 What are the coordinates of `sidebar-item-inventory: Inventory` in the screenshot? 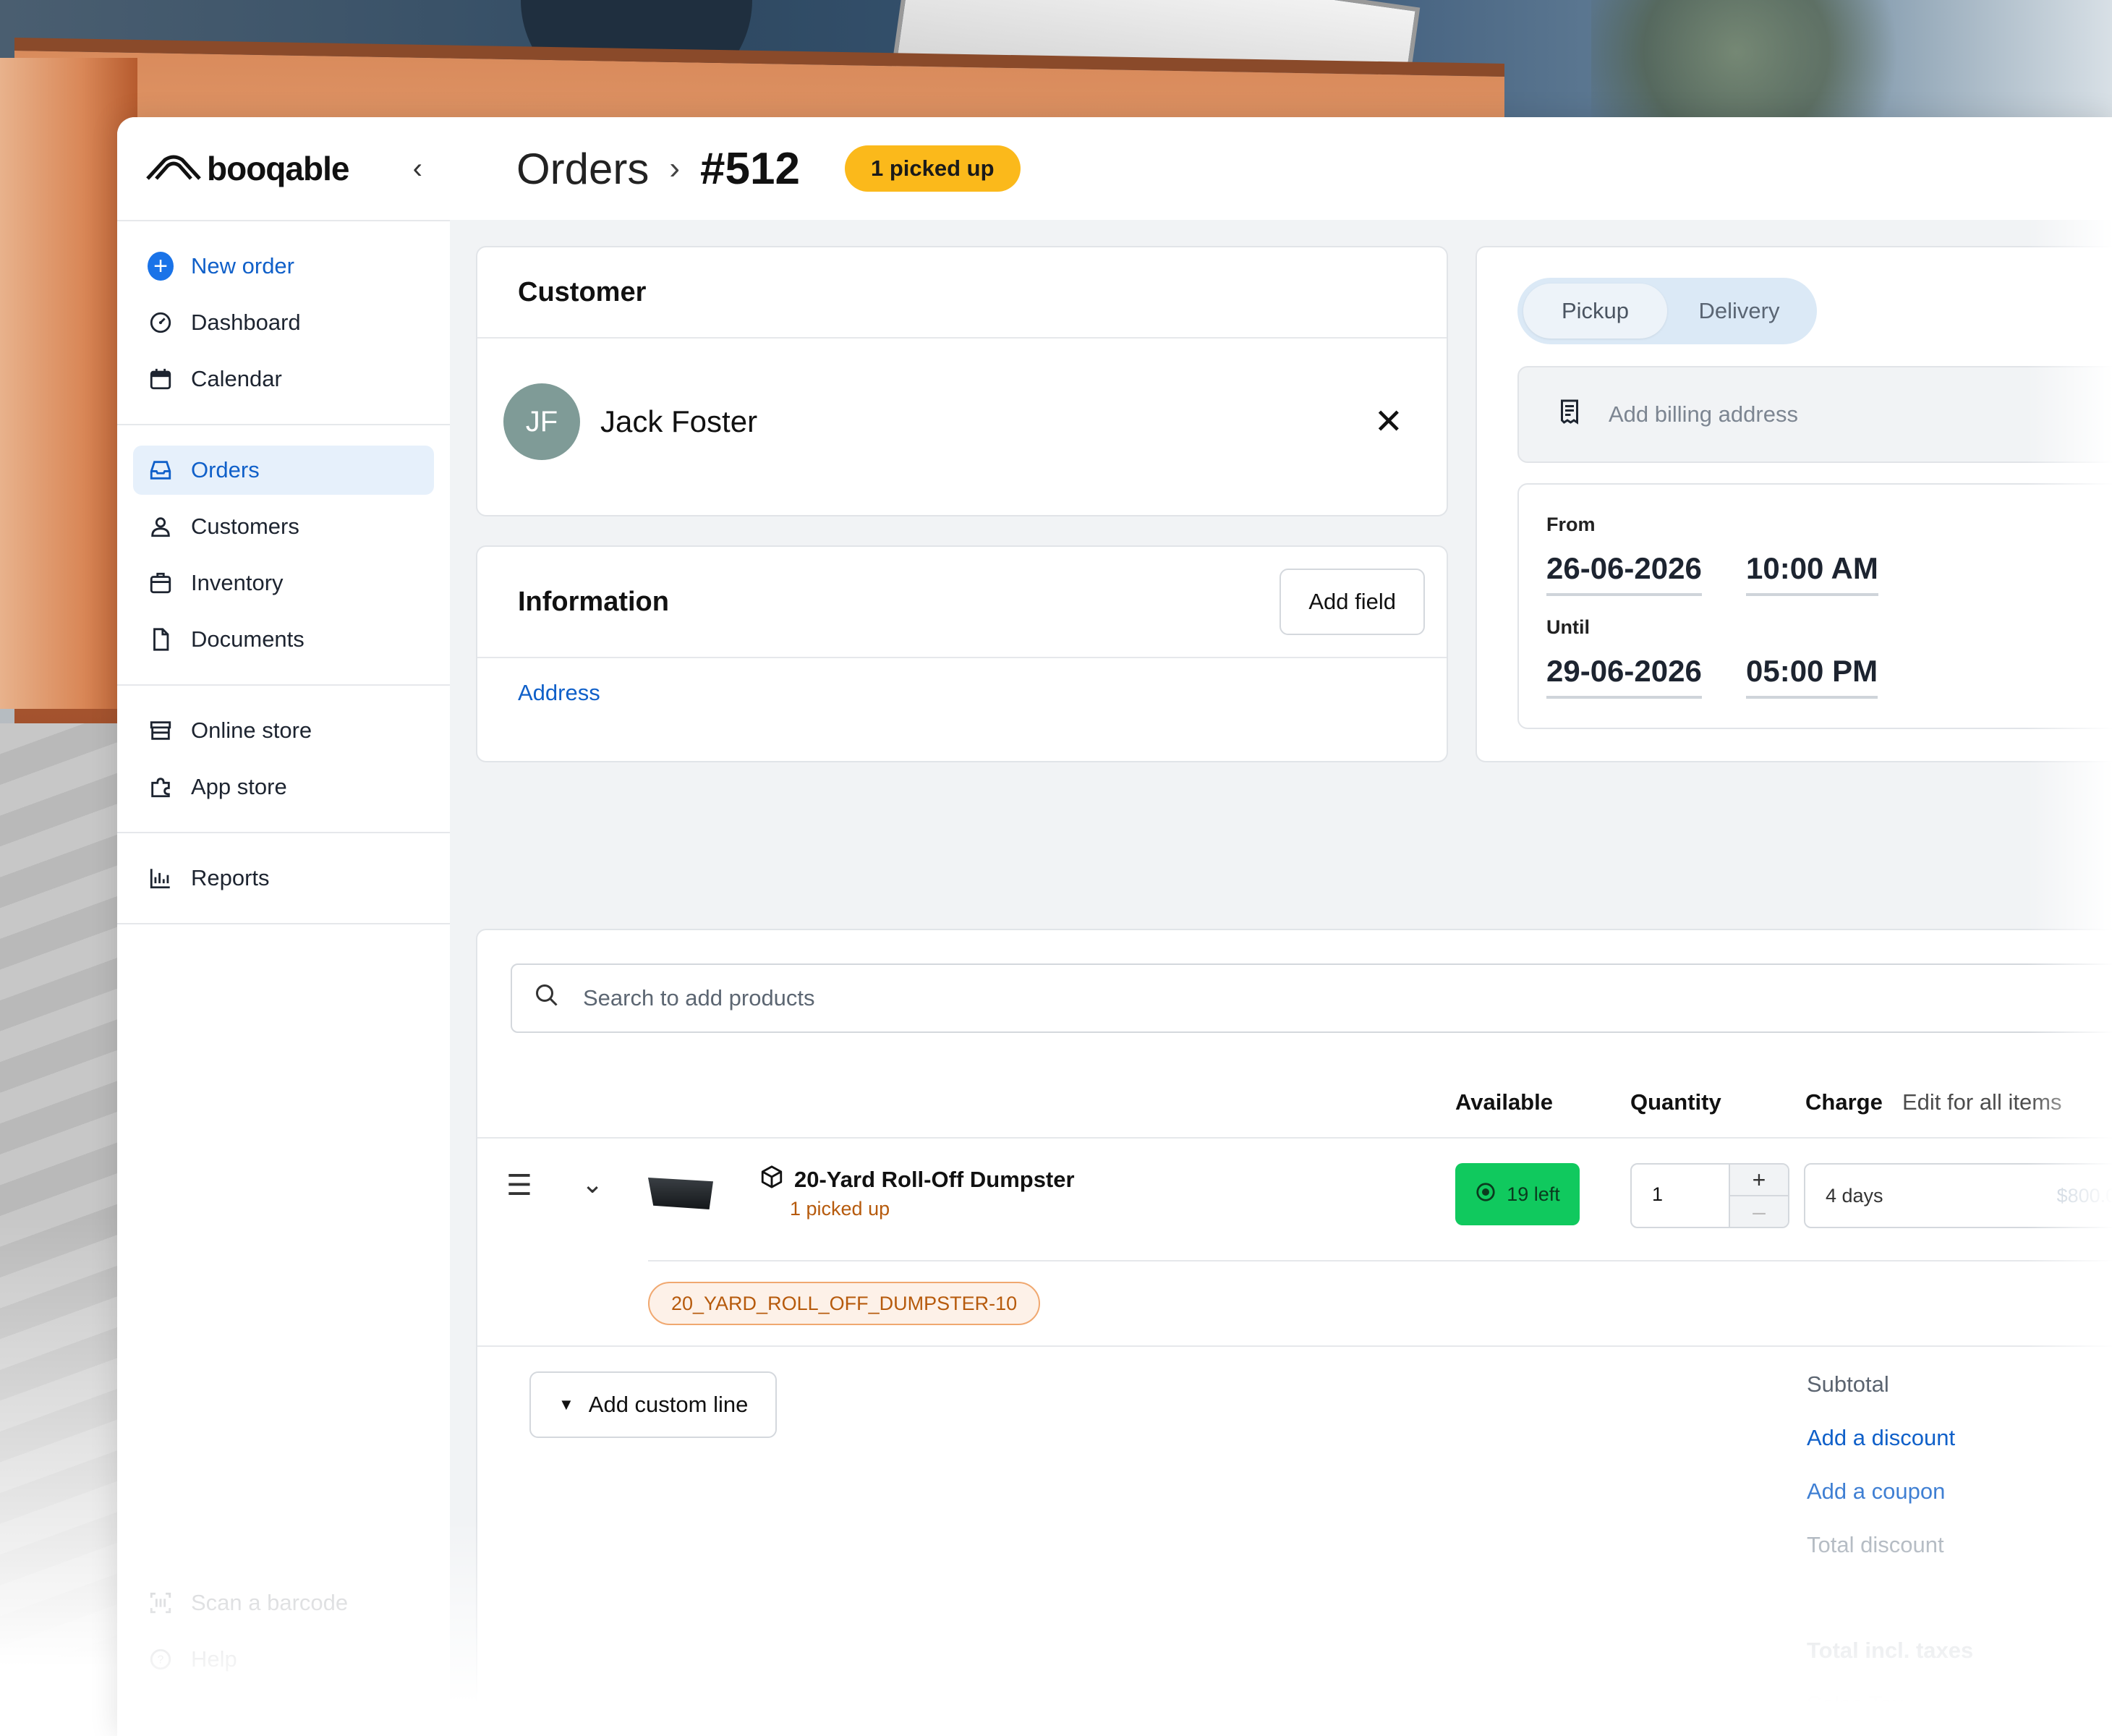 It's located at (283, 583).